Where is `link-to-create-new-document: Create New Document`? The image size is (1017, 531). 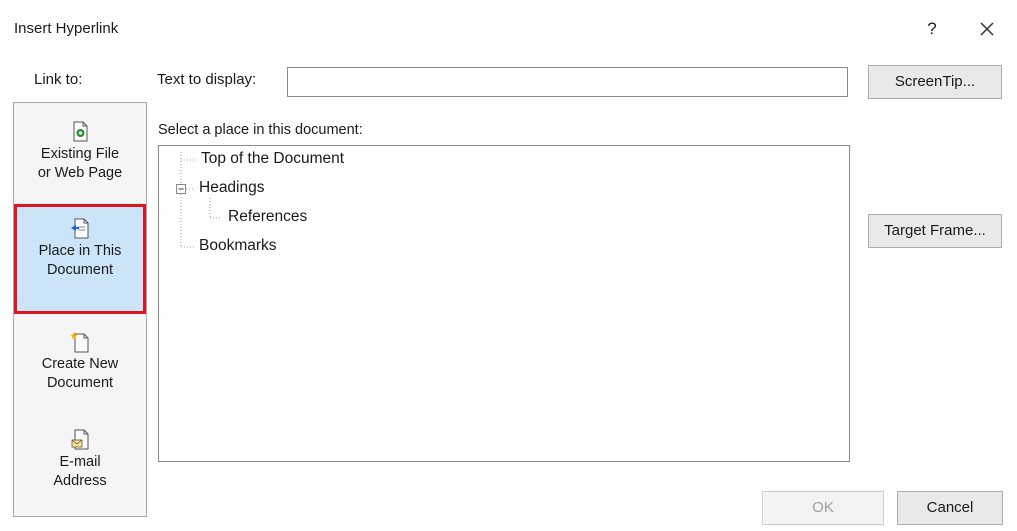 link-to-create-new-document: Create New Document is located at coordinates (80, 365).